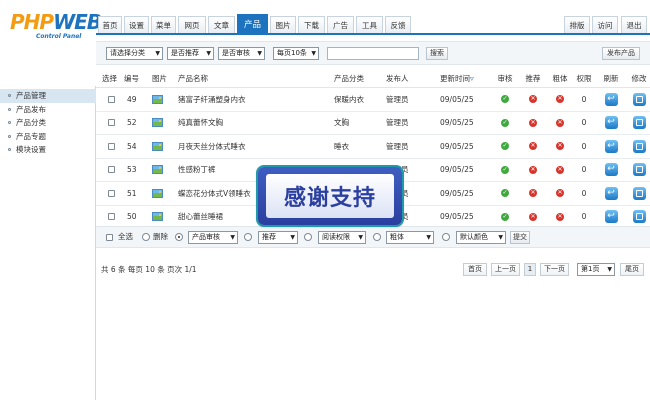  Describe the element at coordinates (278, 237) in the screenshot. I see `batch-recommend-select: 推荐 ▼` at that location.